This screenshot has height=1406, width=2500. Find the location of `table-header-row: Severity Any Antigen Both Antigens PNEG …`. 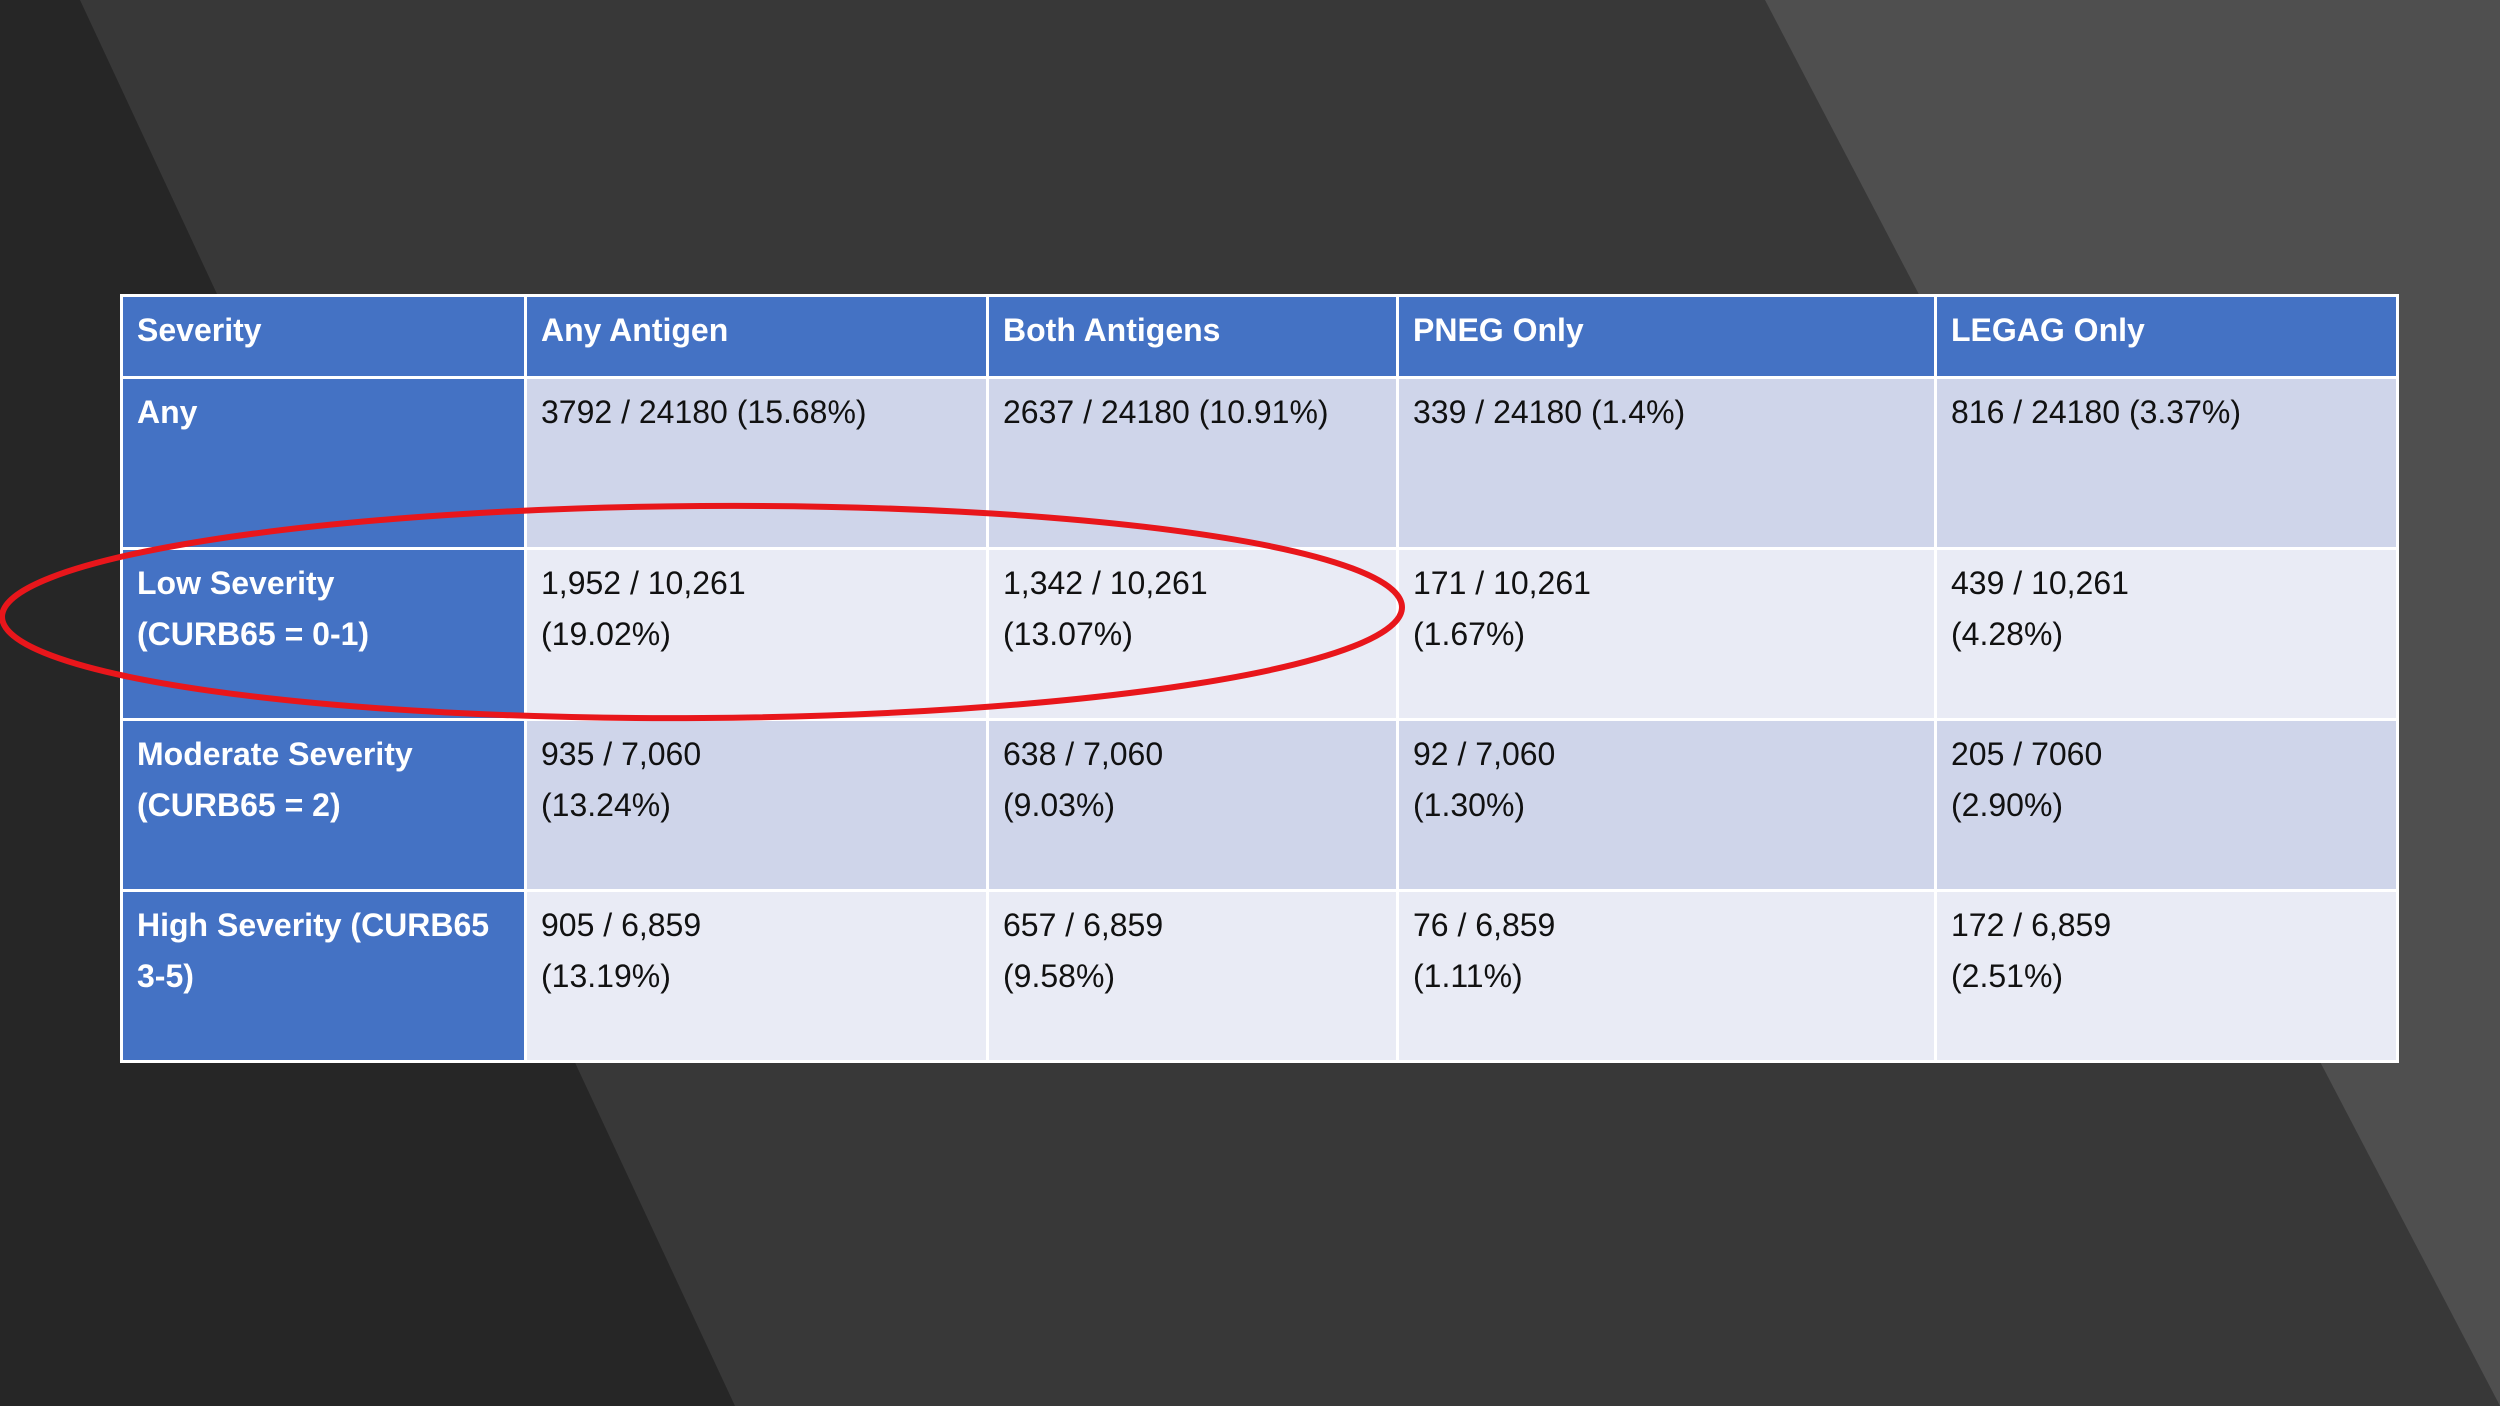

table-header-row: Severity Any Antigen Both Antigens PNEG … is located at coordinates (1259, 336).